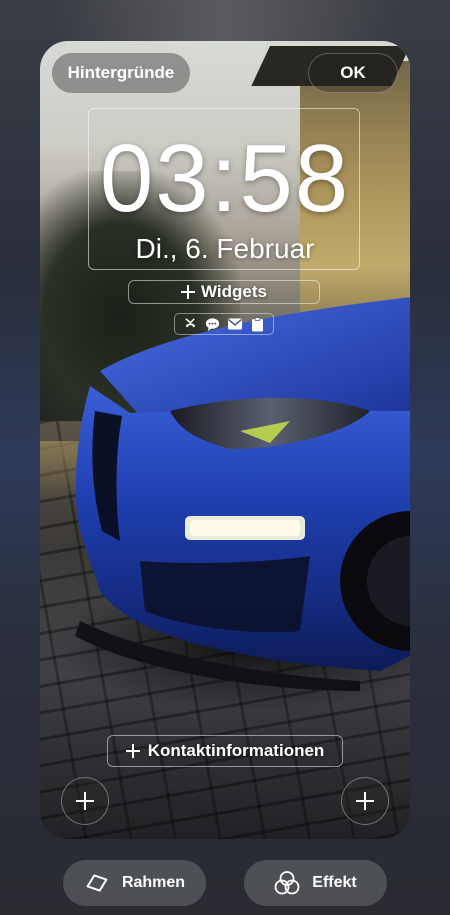 This screenshot has width=450, height=915. What do you see at coordinates (236, 750) in the screenshot?
I see `add-contact-info-label: Kontaktinformationen` at bounding box center [236, 750].